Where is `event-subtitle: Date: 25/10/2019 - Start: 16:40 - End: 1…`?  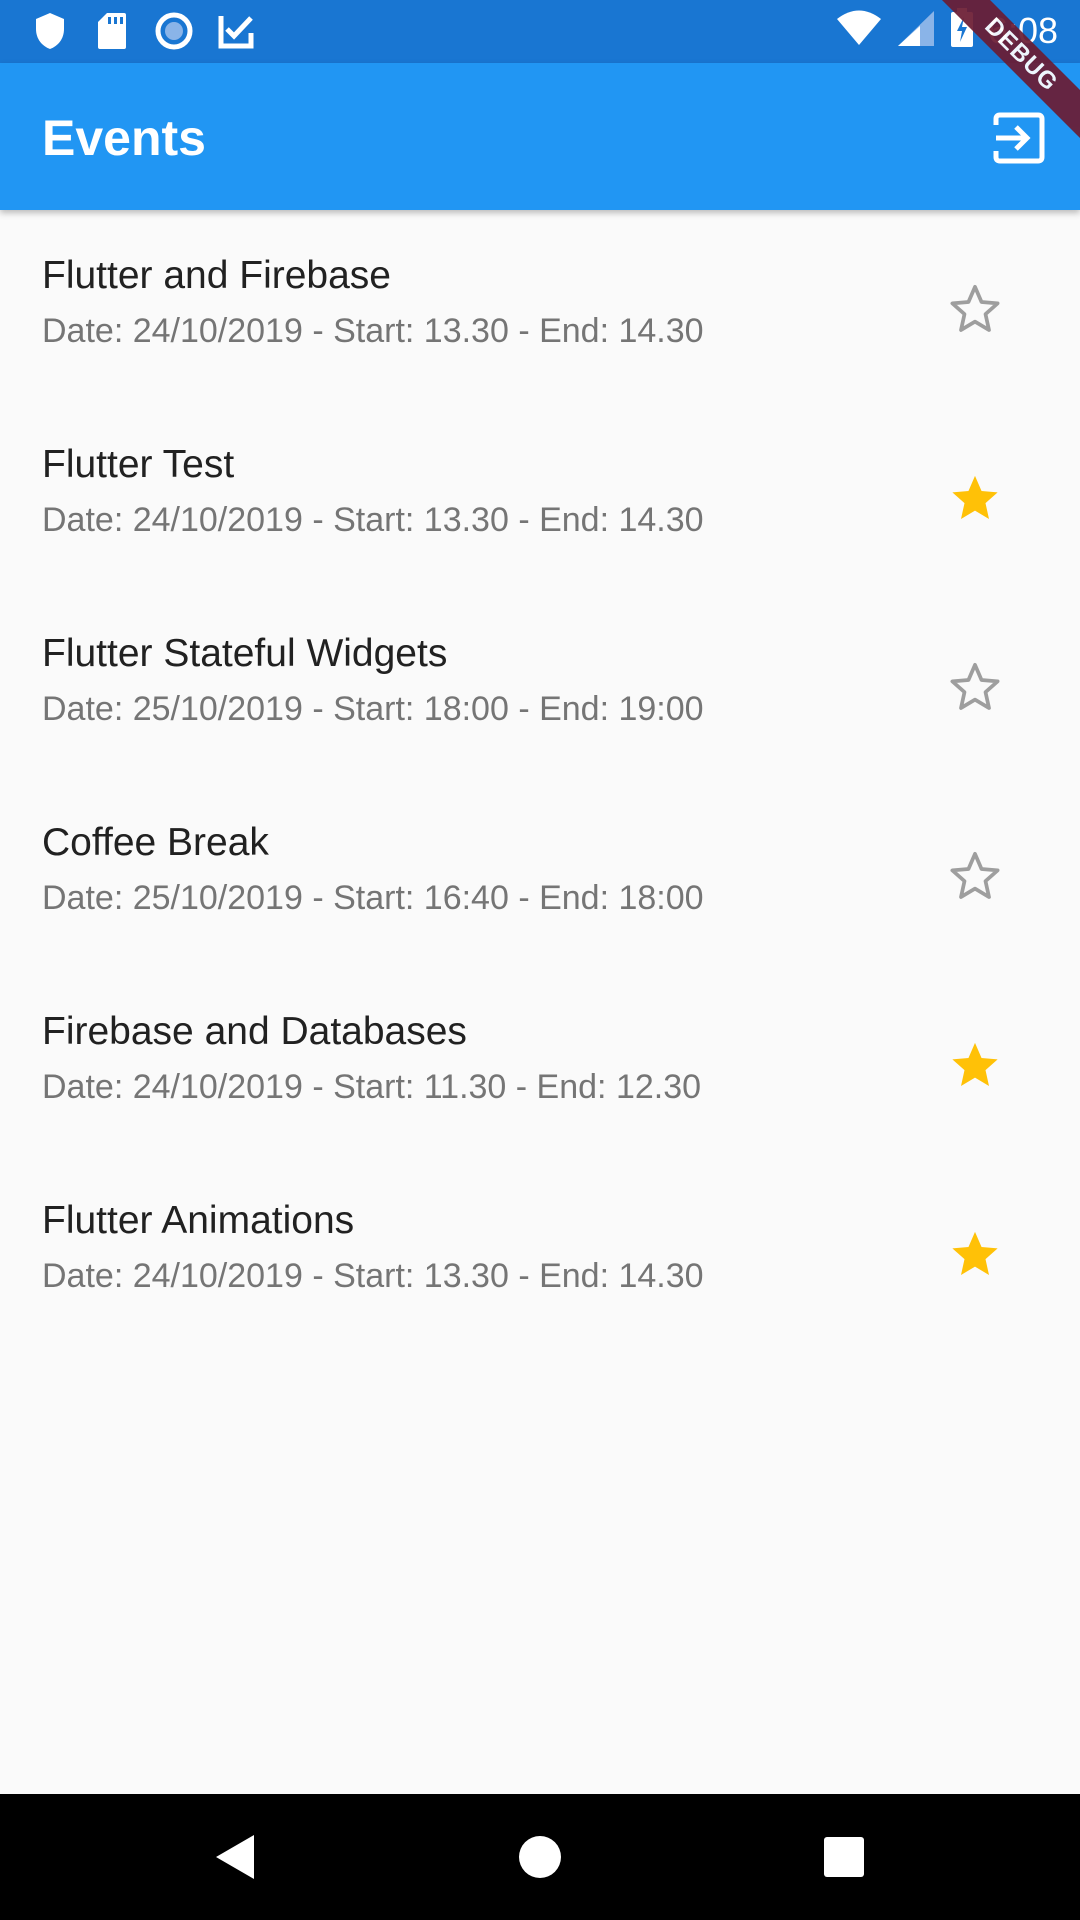 event-subtitle: Date: 25/10/2019 - Start: 16:40 - End: 1… is located at coordinates (373, 898).